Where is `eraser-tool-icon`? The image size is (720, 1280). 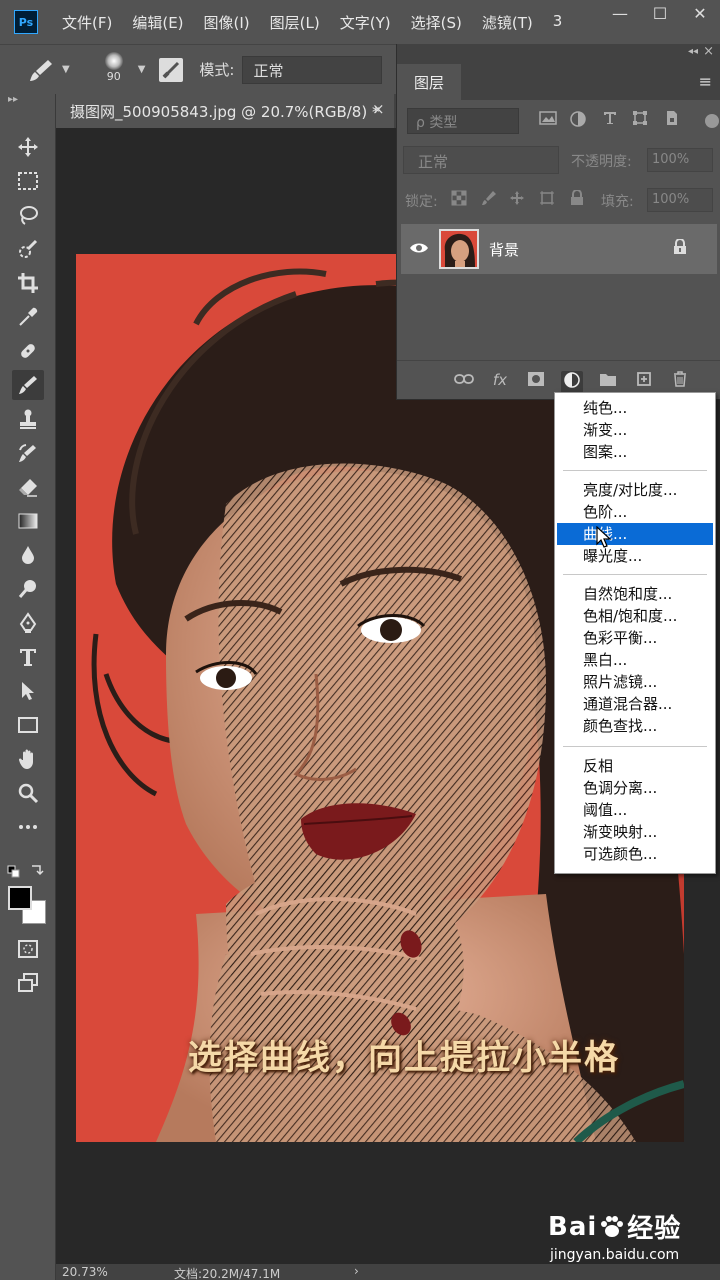
eraser-tool-icon is located at coordinates (28, 487).